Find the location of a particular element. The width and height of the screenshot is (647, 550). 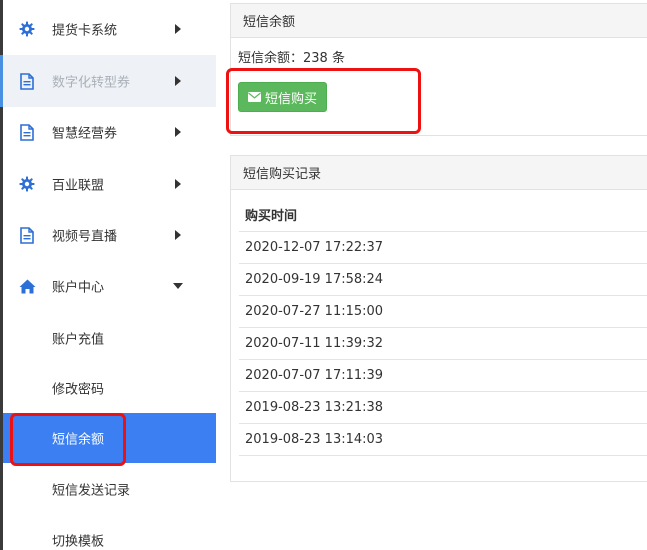

table-row: 2019-08-23 13:14:03 is located at coordinates (443, 440).